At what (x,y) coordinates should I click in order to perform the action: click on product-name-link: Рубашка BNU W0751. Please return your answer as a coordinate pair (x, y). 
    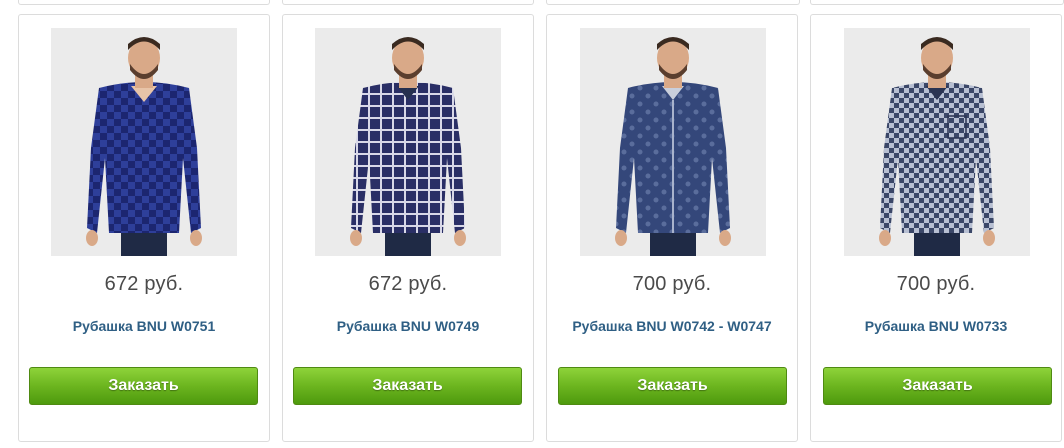
    Looking at the image, I should click on (144, 326).